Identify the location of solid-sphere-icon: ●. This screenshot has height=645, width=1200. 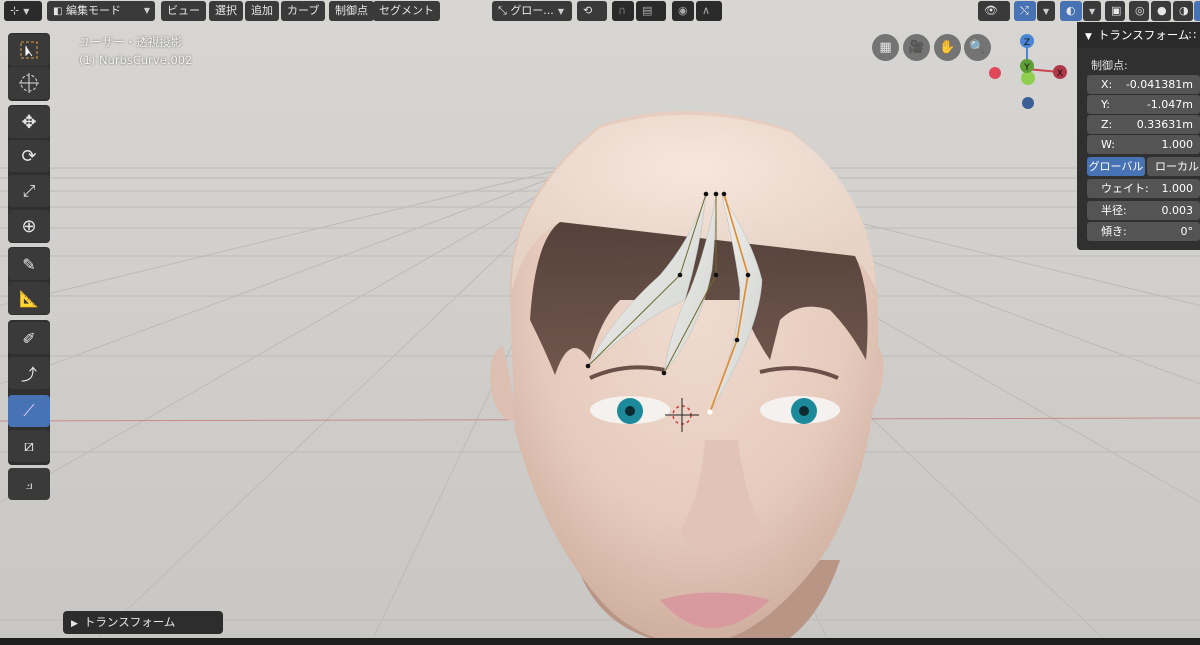
(1162, 10).